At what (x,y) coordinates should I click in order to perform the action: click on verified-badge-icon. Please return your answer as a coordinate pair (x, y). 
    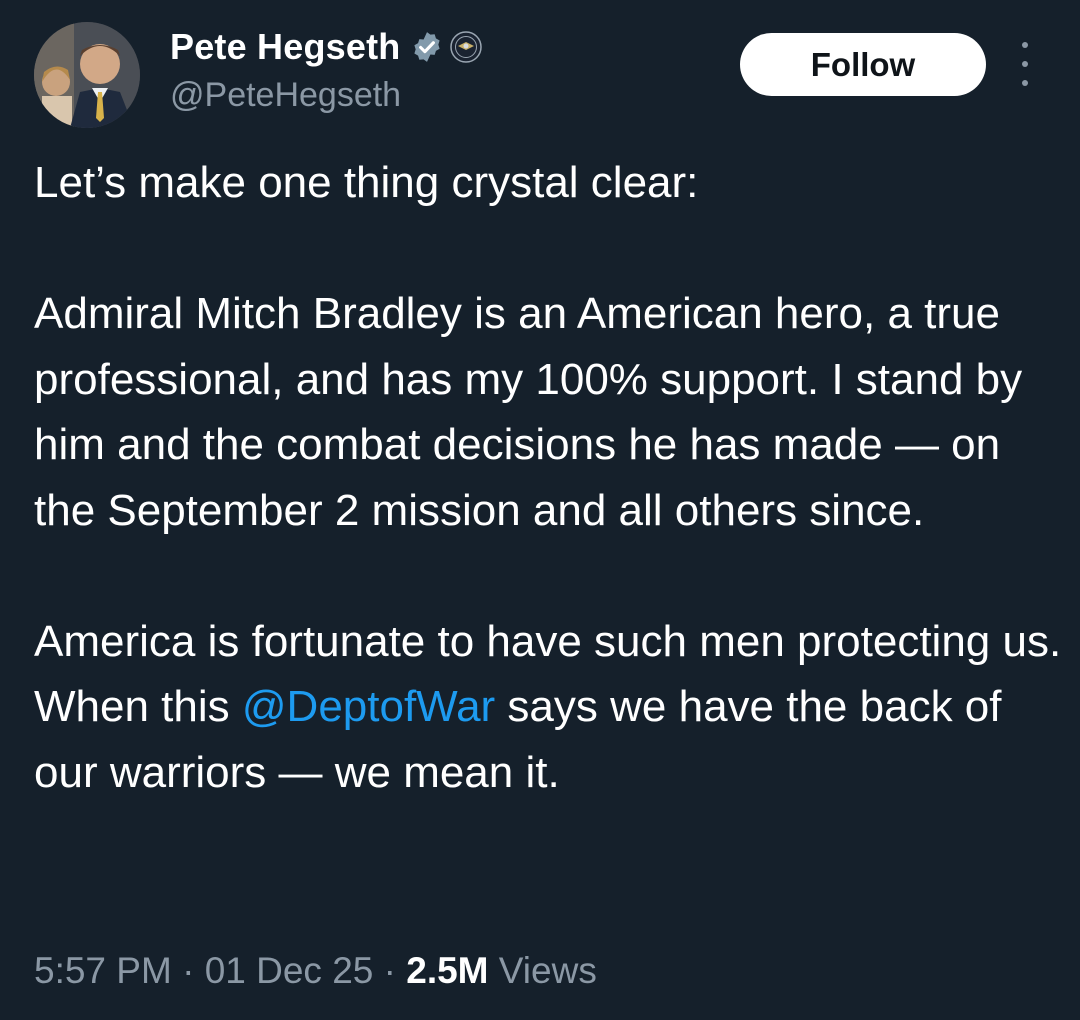
    Looking at the image, I should click on (427, 47).